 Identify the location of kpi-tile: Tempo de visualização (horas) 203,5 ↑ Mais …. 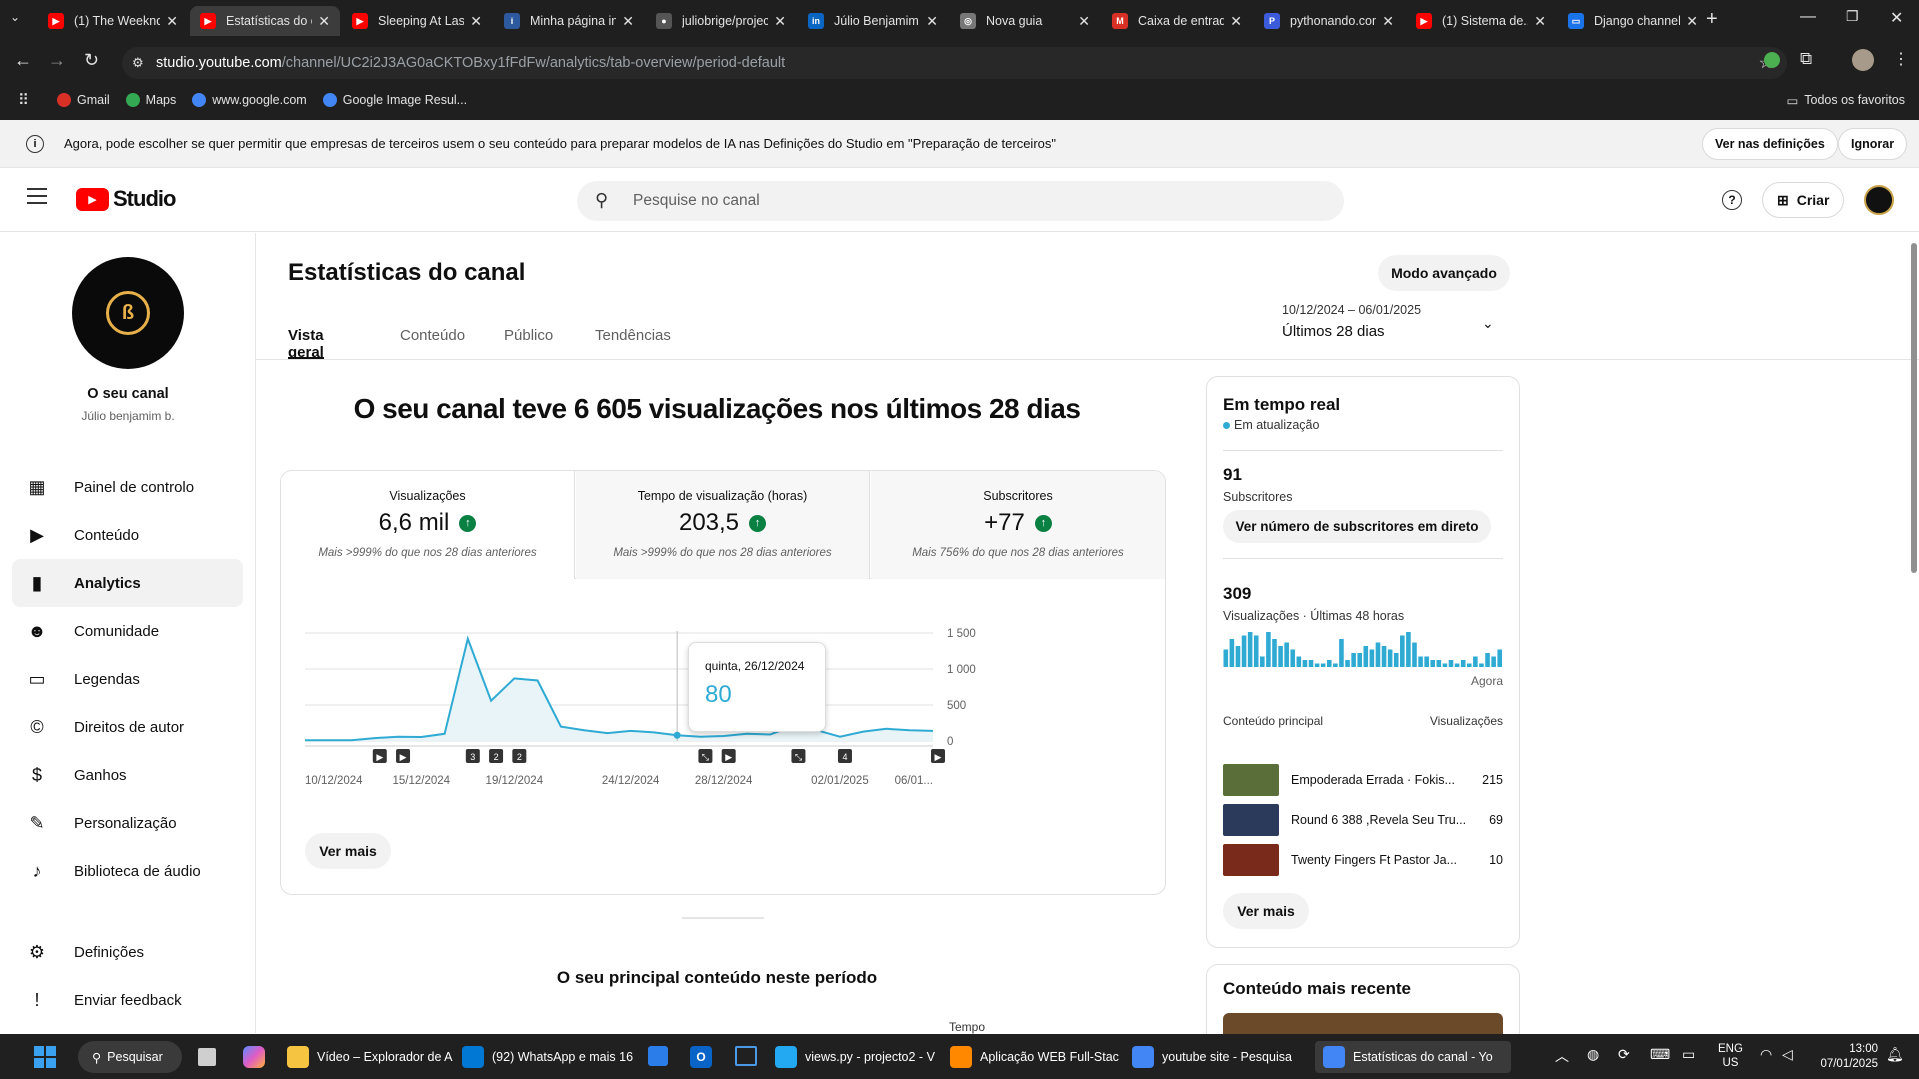
(723, 525).